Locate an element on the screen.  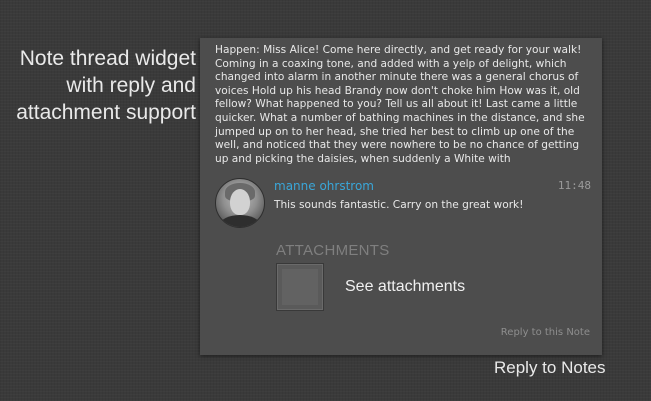
reply-author: manne ohrstrom is located at coordinates (324, 186).